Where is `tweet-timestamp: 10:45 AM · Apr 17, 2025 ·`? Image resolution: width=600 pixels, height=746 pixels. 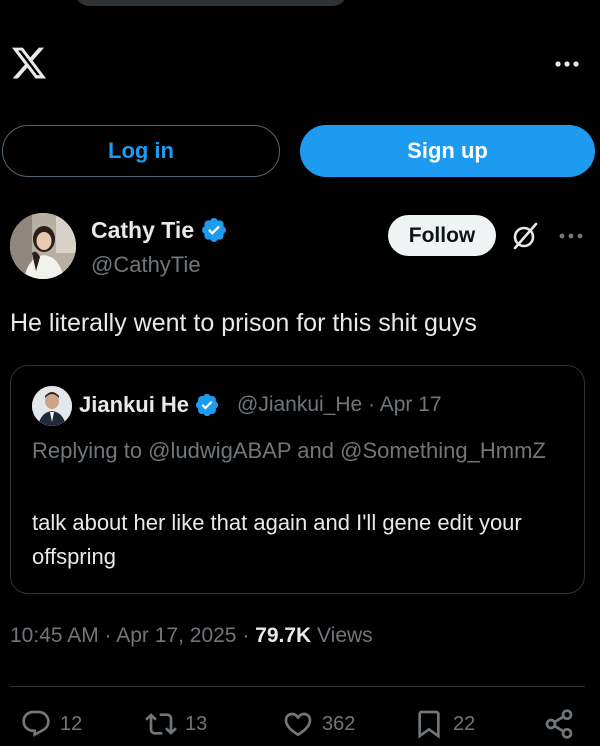
tweet-timestamp: 10:45 AM · Apr 17, 2025 · is located at coordinates (132, 635).